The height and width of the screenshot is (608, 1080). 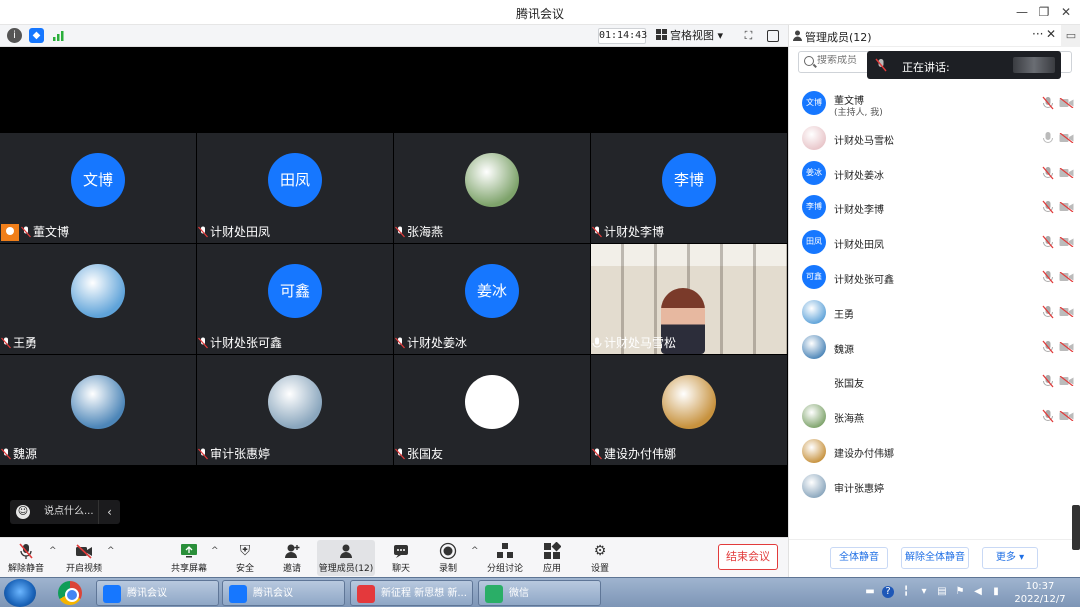 What do you see at coordinates (448, 551) in the screenshot?
I see `record-icon` at bounding box center [448, 551].